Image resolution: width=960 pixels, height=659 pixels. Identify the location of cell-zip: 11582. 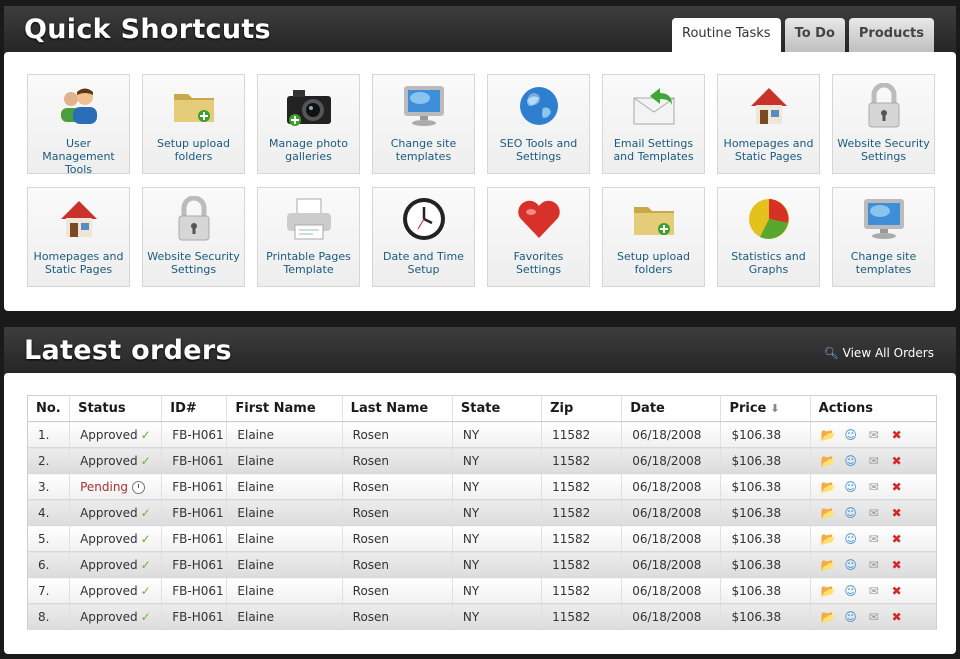
(582, 486).